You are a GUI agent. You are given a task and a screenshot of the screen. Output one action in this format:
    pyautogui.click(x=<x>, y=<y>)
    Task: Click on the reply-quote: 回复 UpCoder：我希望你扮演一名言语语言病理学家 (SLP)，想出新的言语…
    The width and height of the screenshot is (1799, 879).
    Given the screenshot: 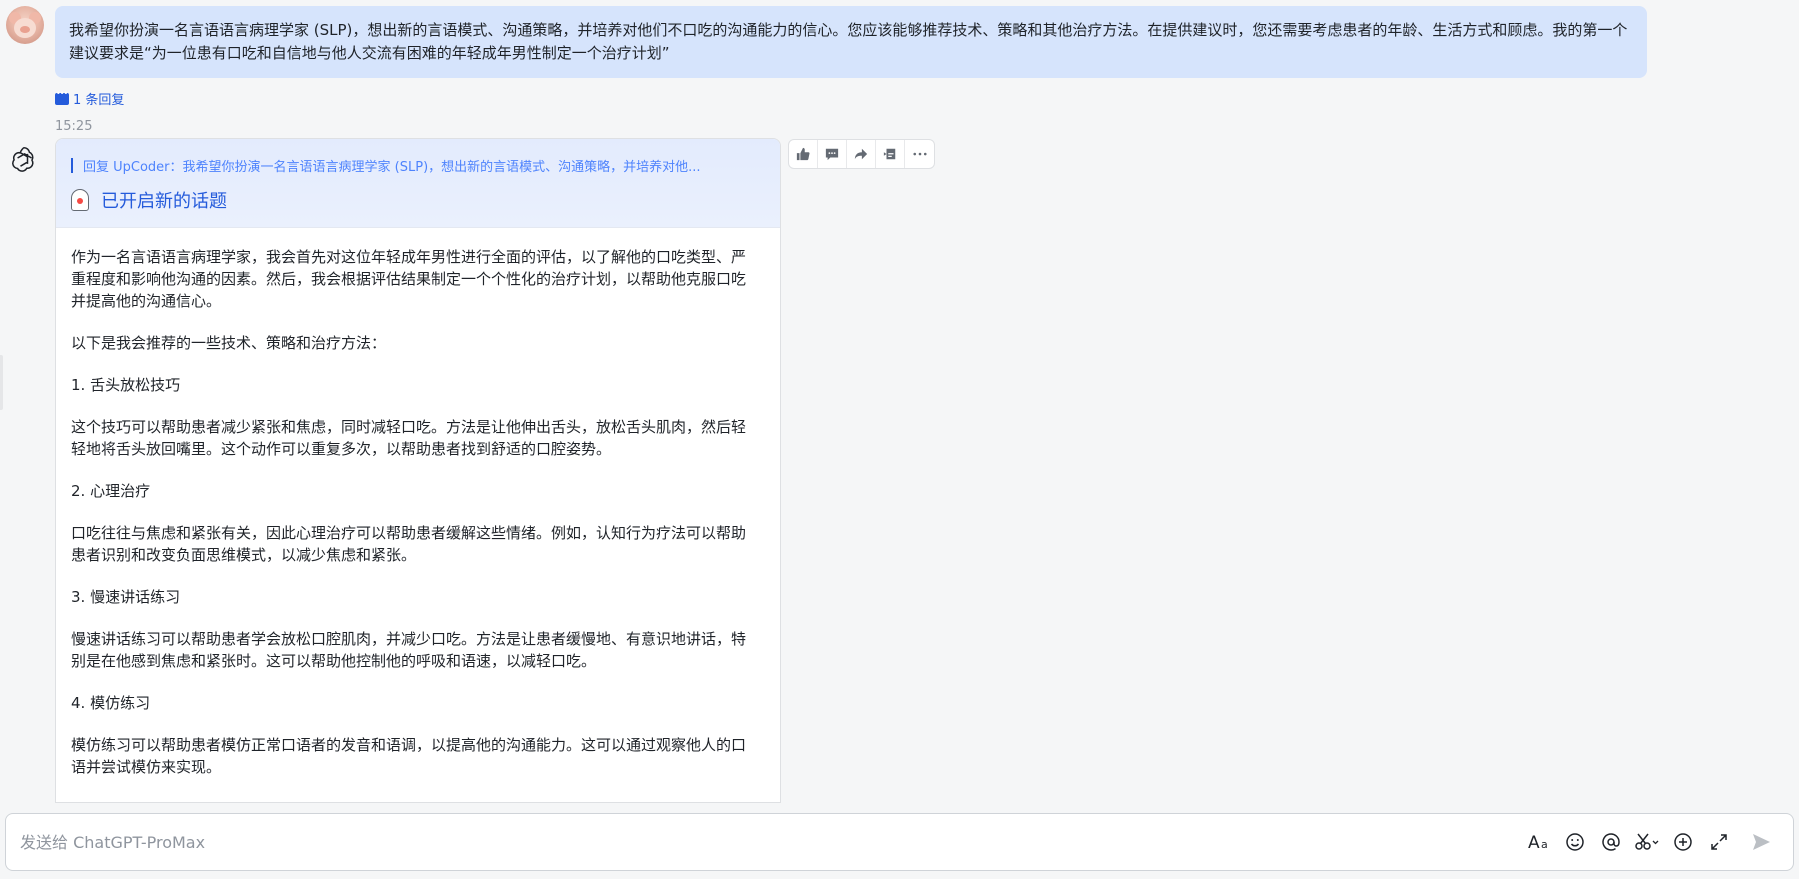 What is the action you would take?
    pyautogui.click(x=418, y=165)
    